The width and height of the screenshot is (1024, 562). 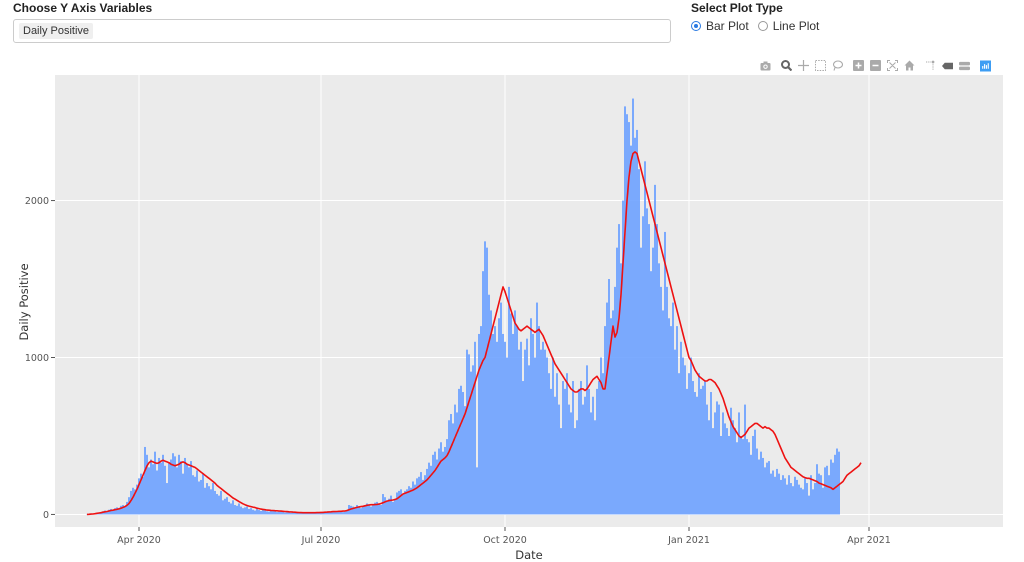 What do you see at coordinates (504, 536) in the screenshot?
I see `x-axis-ticks: Apr 2020 Jul 2020 Oct 2020 Jan 2021 Apr 2021` at bounding box center [504, 536].